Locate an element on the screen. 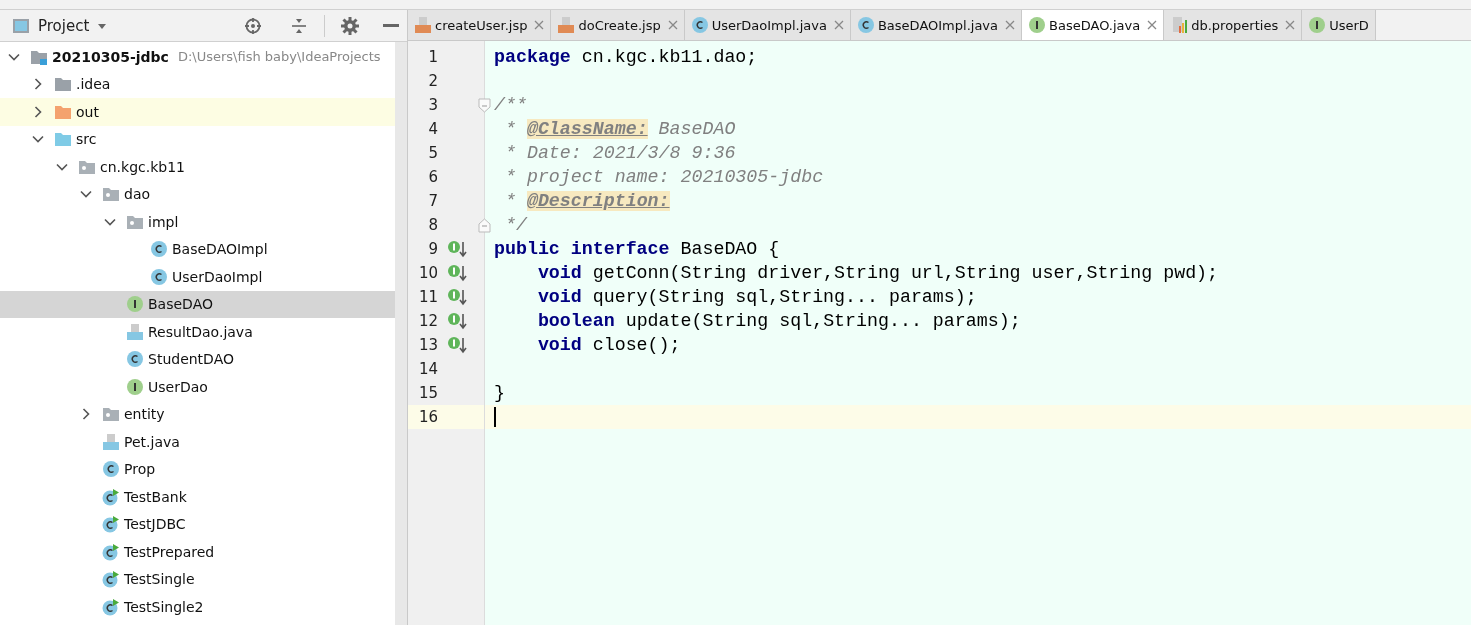 This screenshot has height=625, width=1471. item-label: entity is located at coordinates (144, 414).